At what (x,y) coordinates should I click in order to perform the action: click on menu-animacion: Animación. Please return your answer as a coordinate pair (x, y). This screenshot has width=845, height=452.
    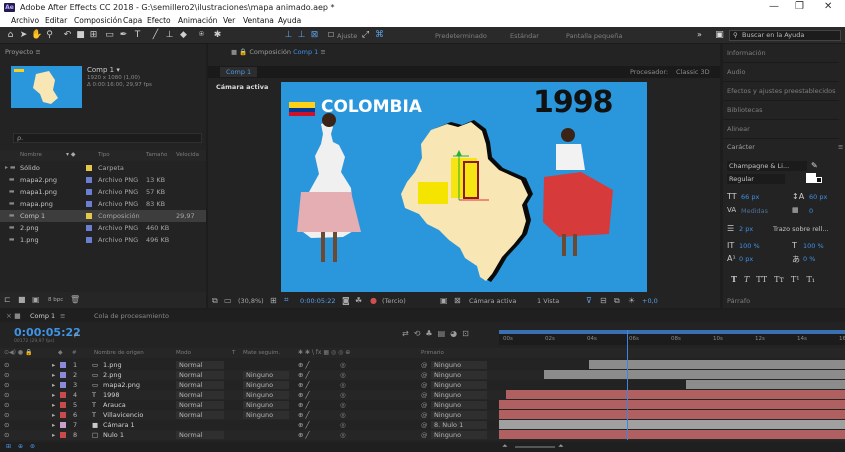
    Looking at the image, I should click on (197, 20).